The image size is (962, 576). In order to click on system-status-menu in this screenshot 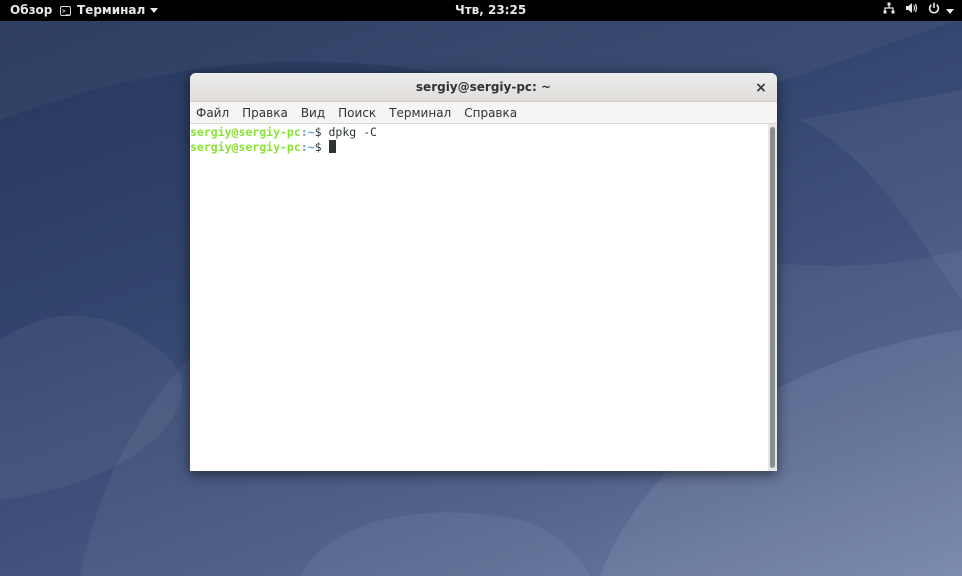, I will do `click(913, 10)`.